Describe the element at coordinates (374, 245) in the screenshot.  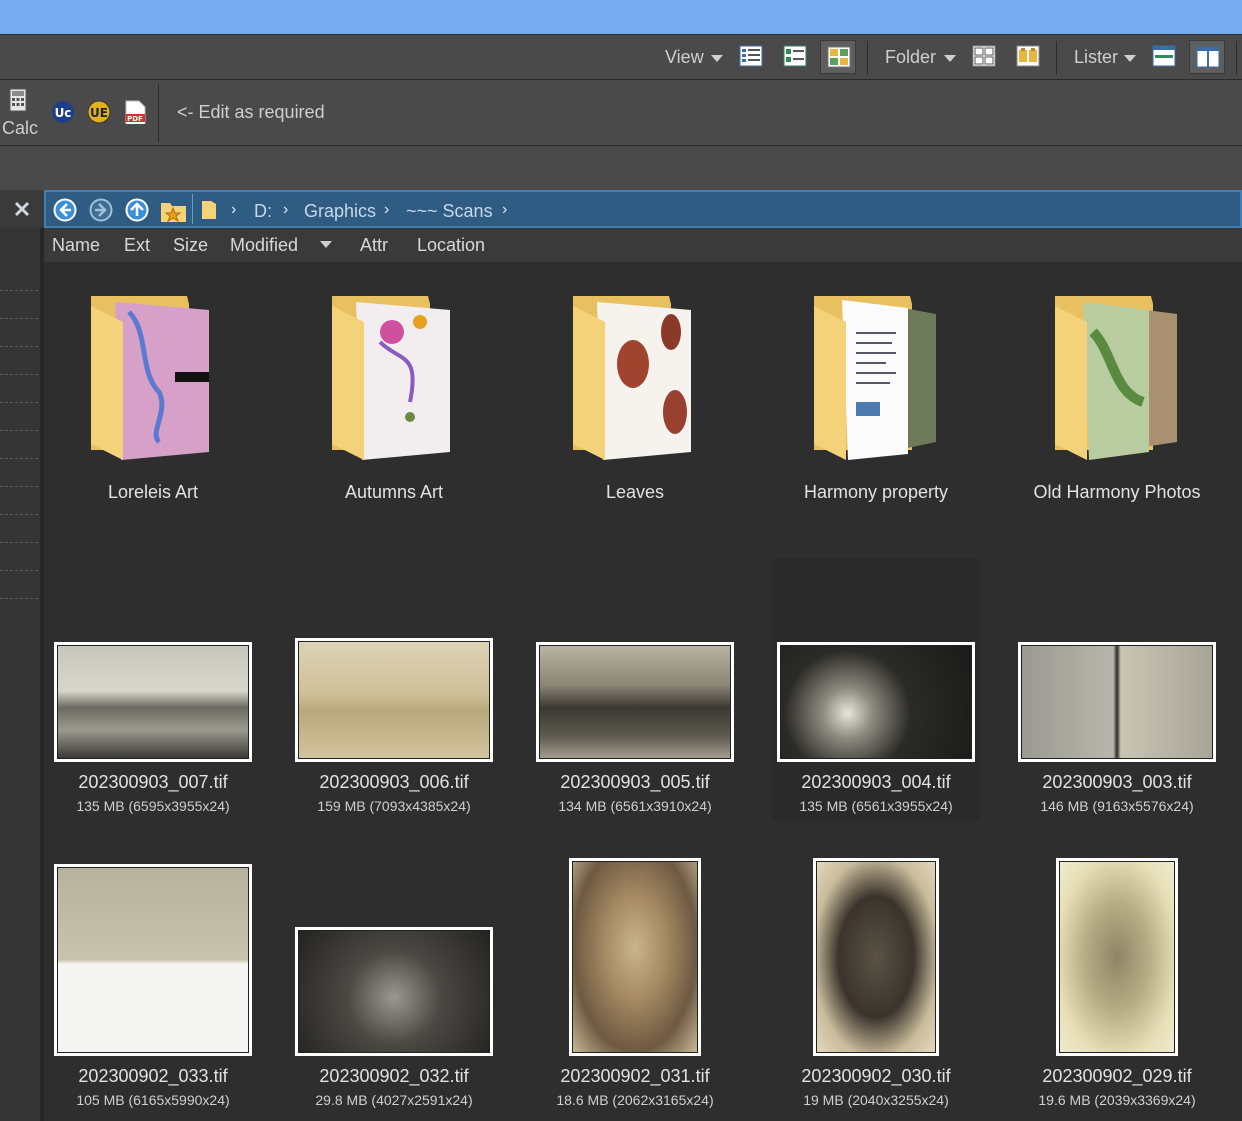
I see `column-attr: Attr` at that location.